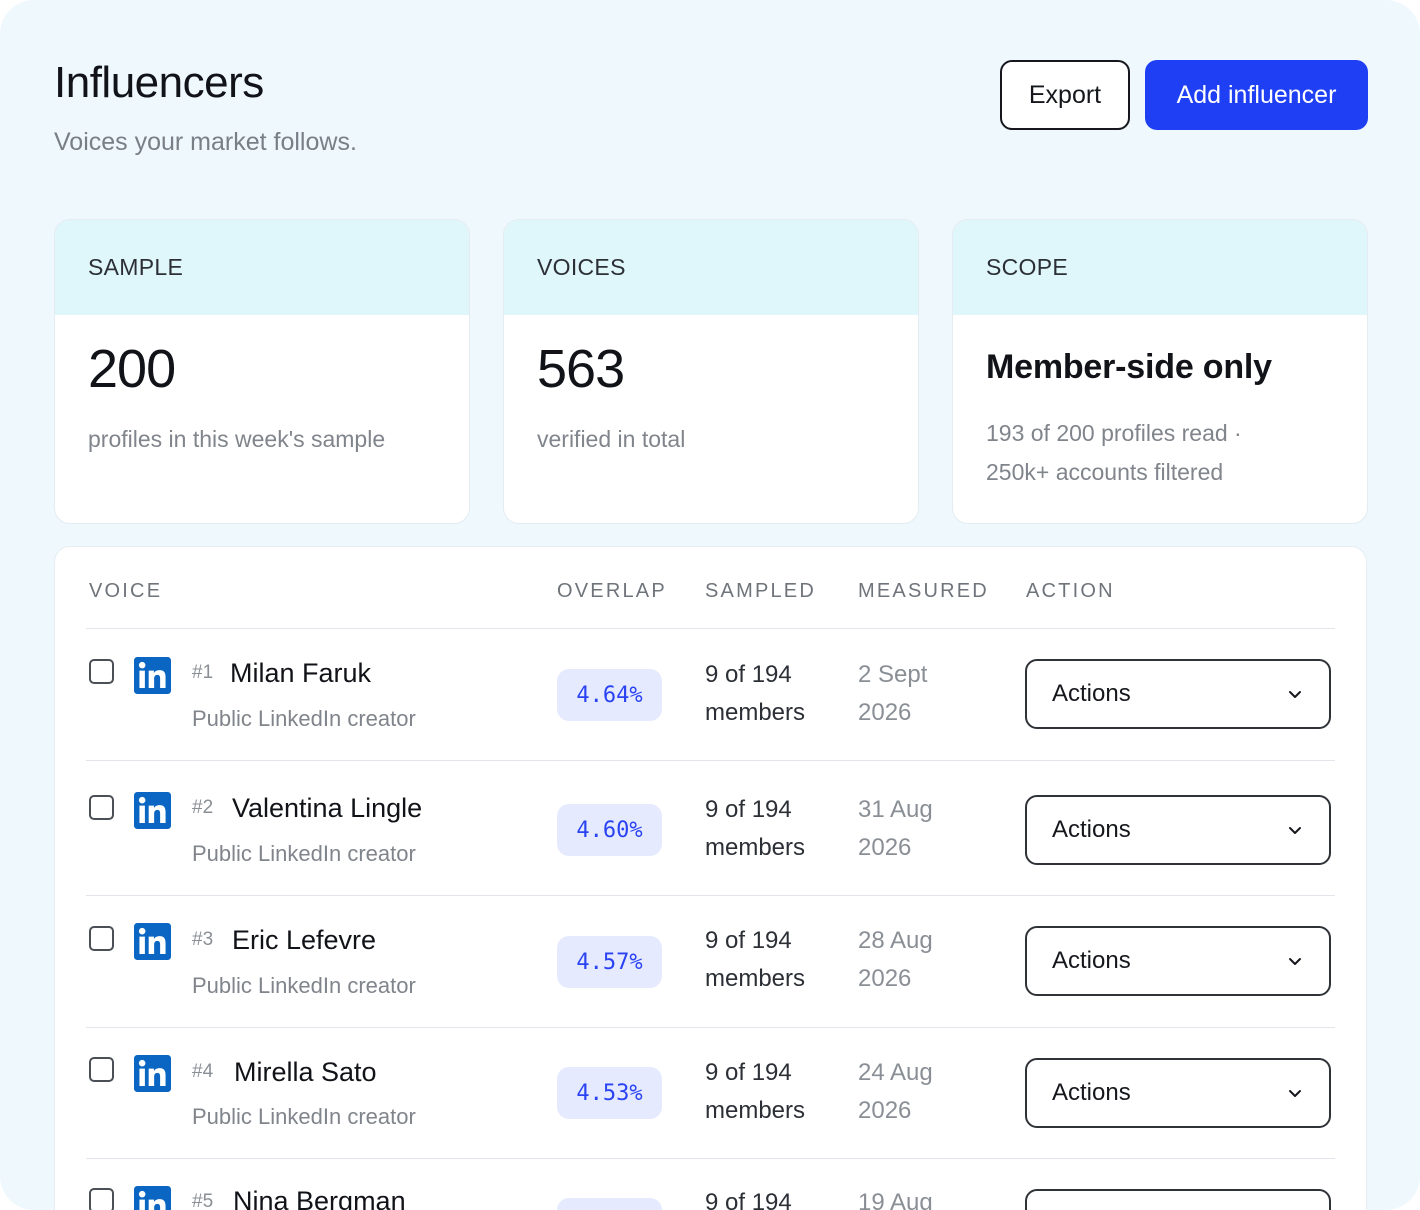 This screenshot has width=1420, height=1210. Describe the element at coordinates (895, 940) in the screenshot. I see `measured-date: 28 Aug` at that location.